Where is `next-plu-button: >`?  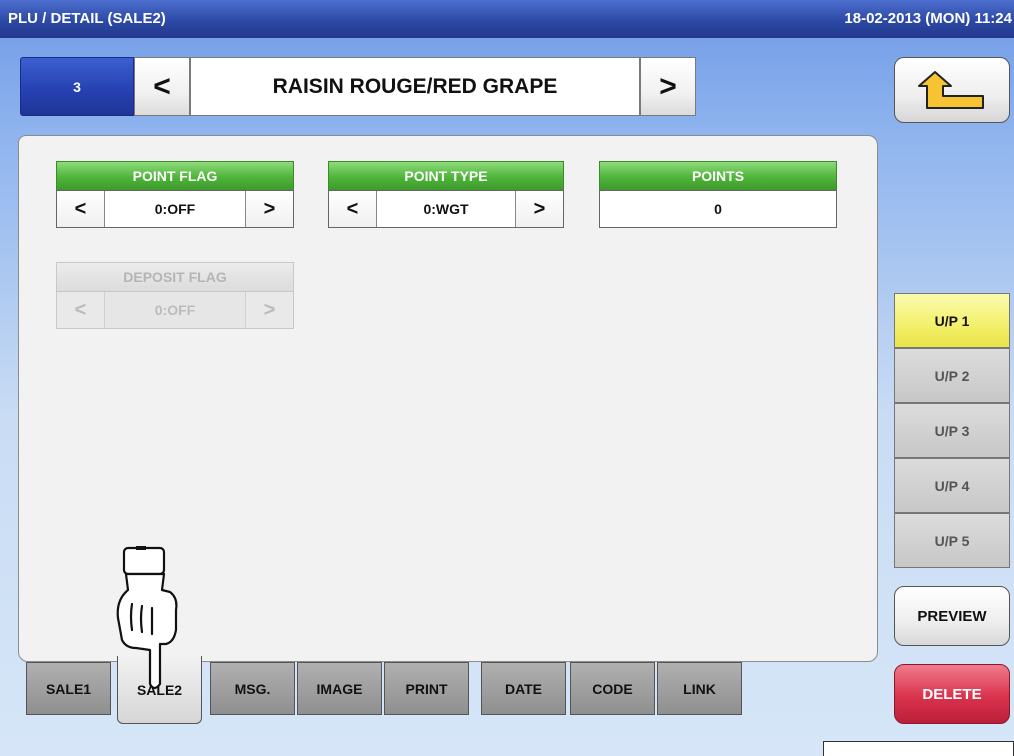
next-plu-button: > is located at coordinates (668, 86).